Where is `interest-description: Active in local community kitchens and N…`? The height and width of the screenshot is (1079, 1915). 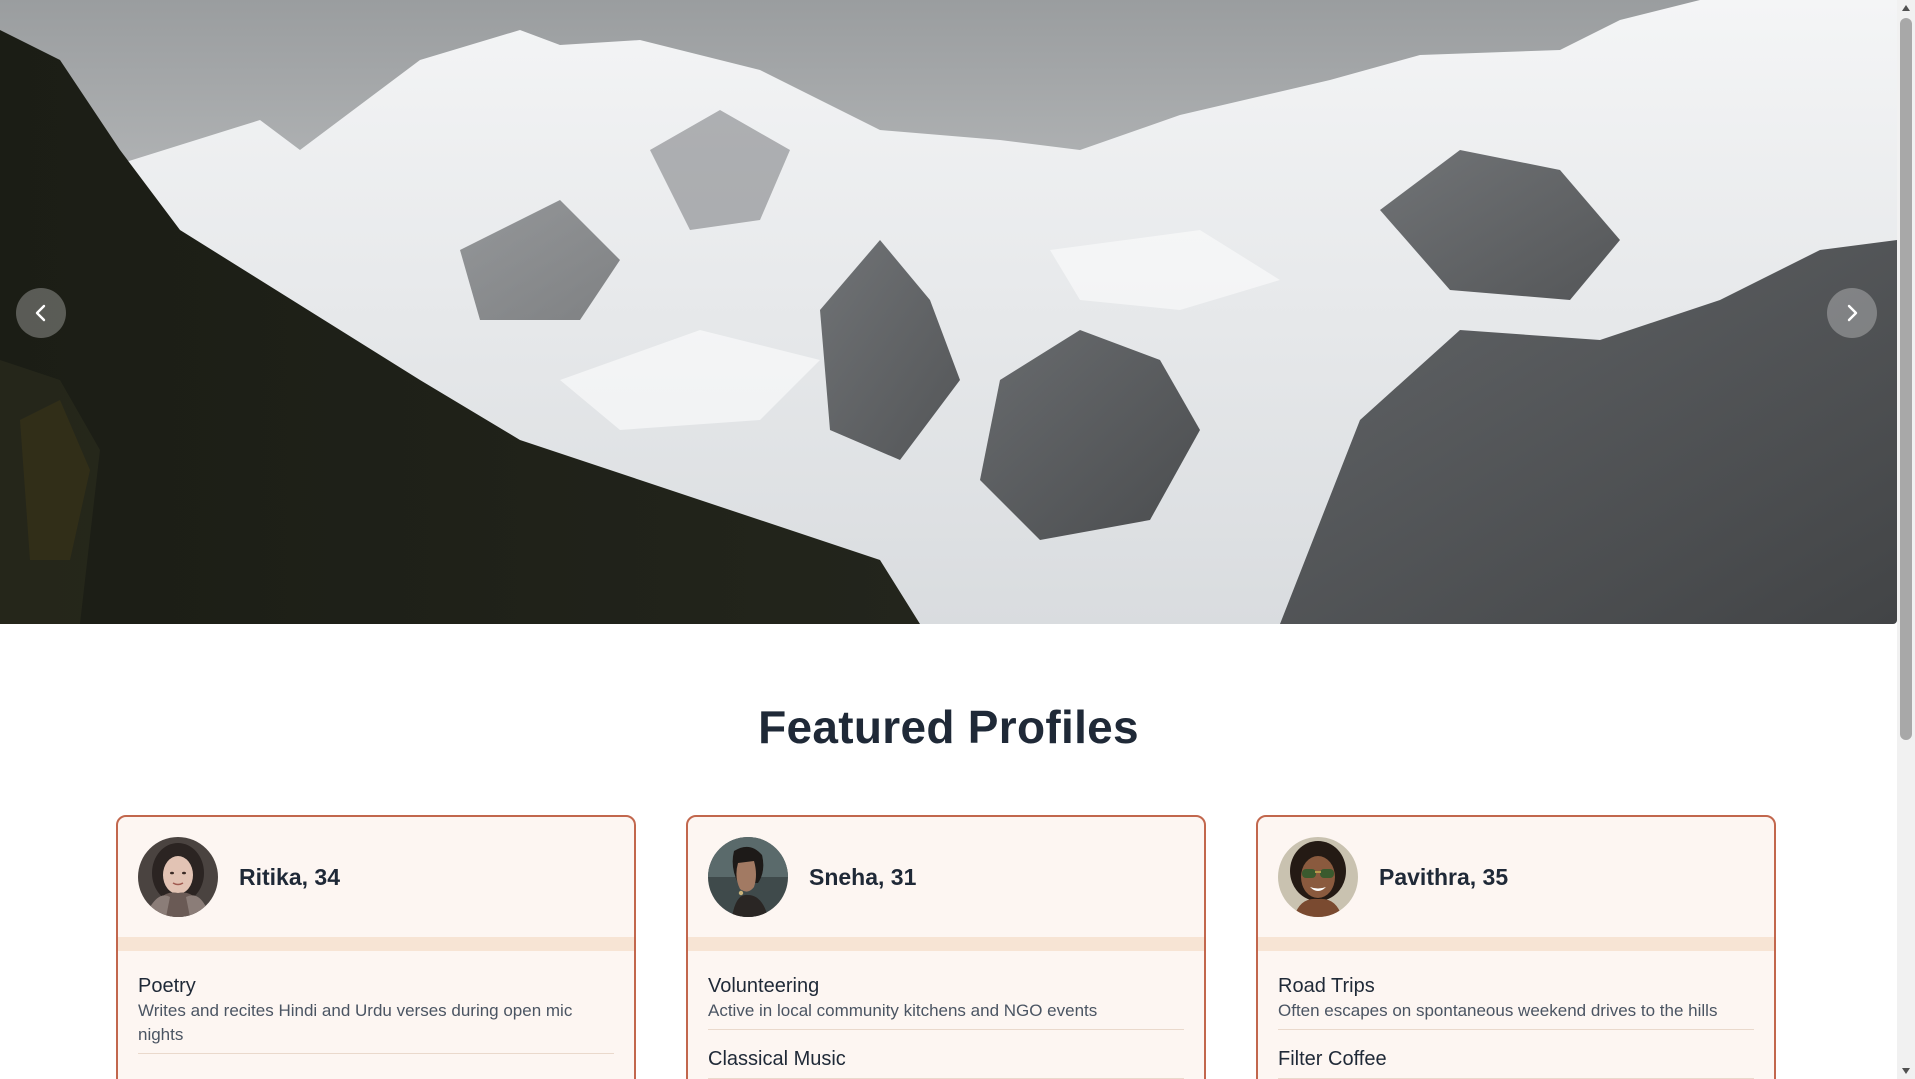
interest-description: Active in local community kitchens and N… is located at coordinates (903, 1010).